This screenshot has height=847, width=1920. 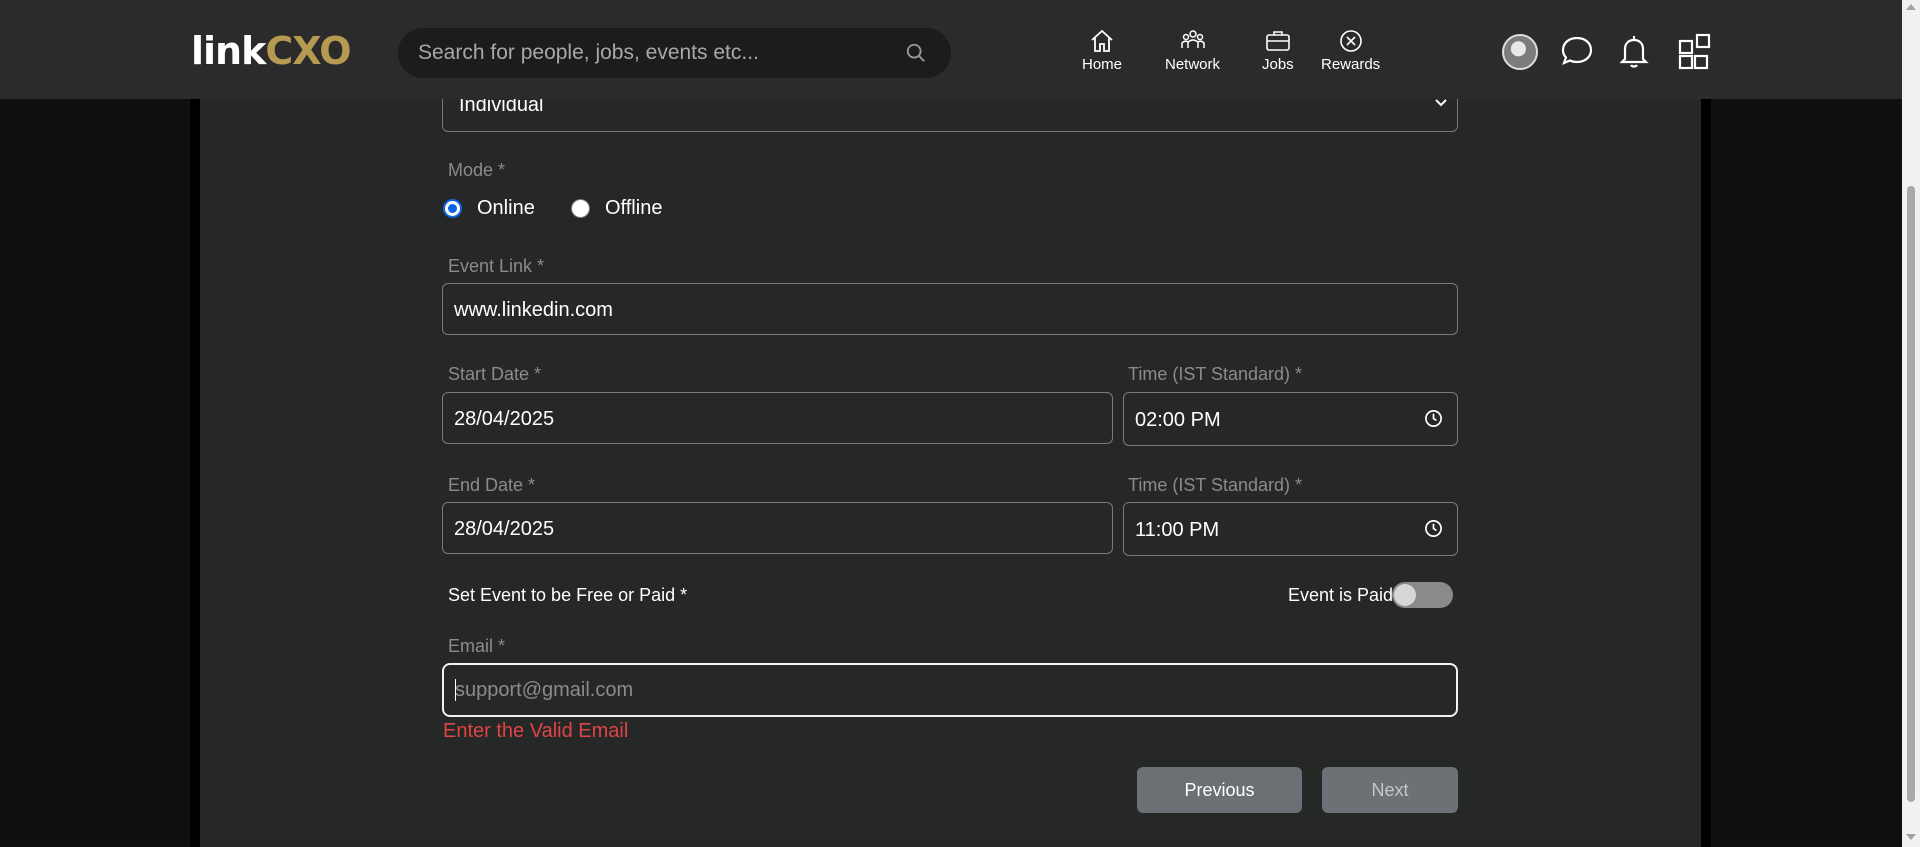 What do you see at coordinates (1577, 51) in the screenshot?
I see `chat-icon` at bounding box center [1577, 51].